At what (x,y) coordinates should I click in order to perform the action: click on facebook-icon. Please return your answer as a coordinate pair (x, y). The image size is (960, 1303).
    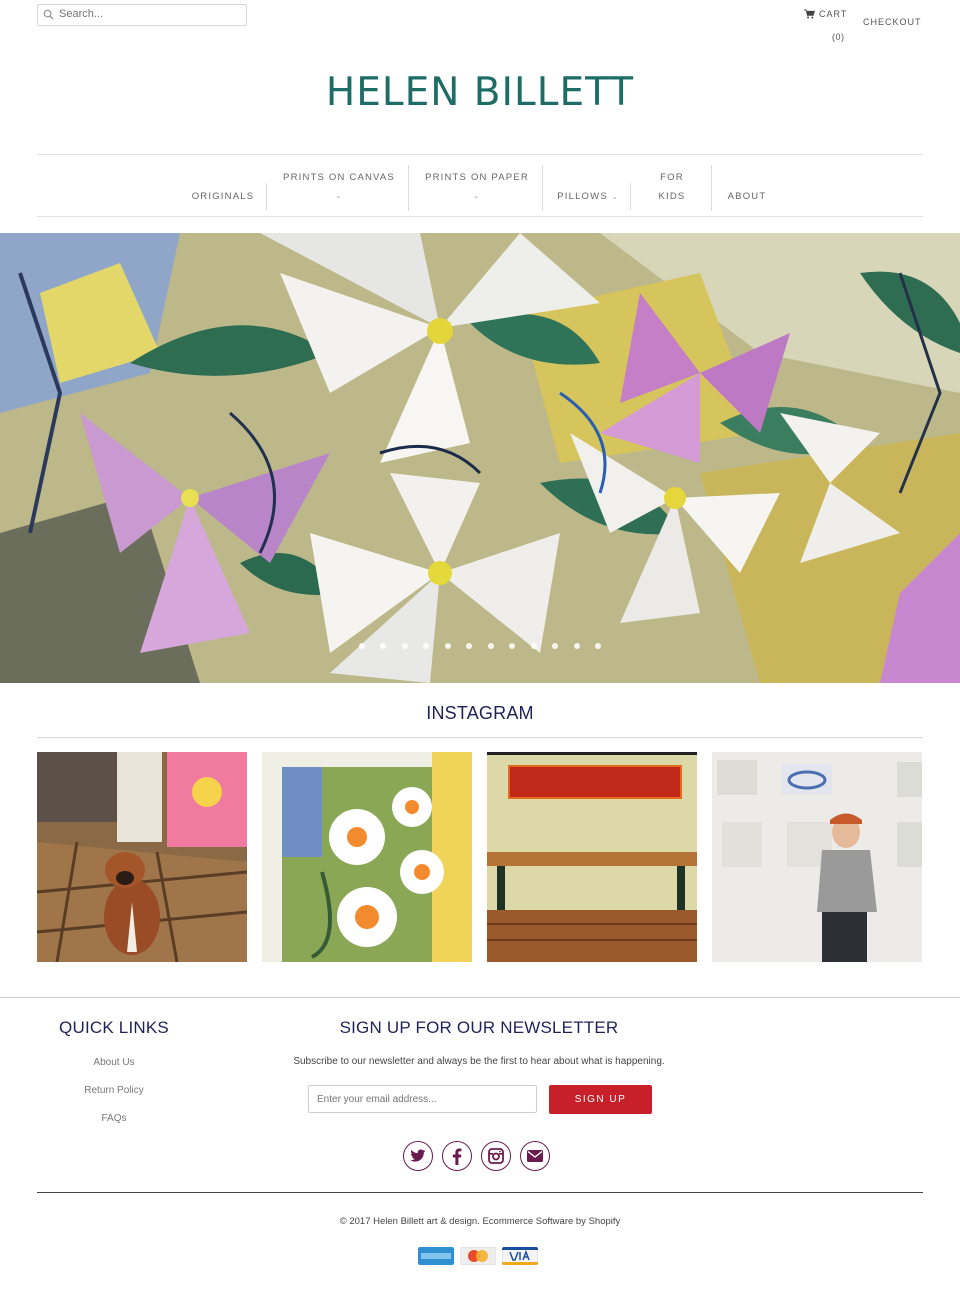
    Looking at the image, I should click on (457, 1156).